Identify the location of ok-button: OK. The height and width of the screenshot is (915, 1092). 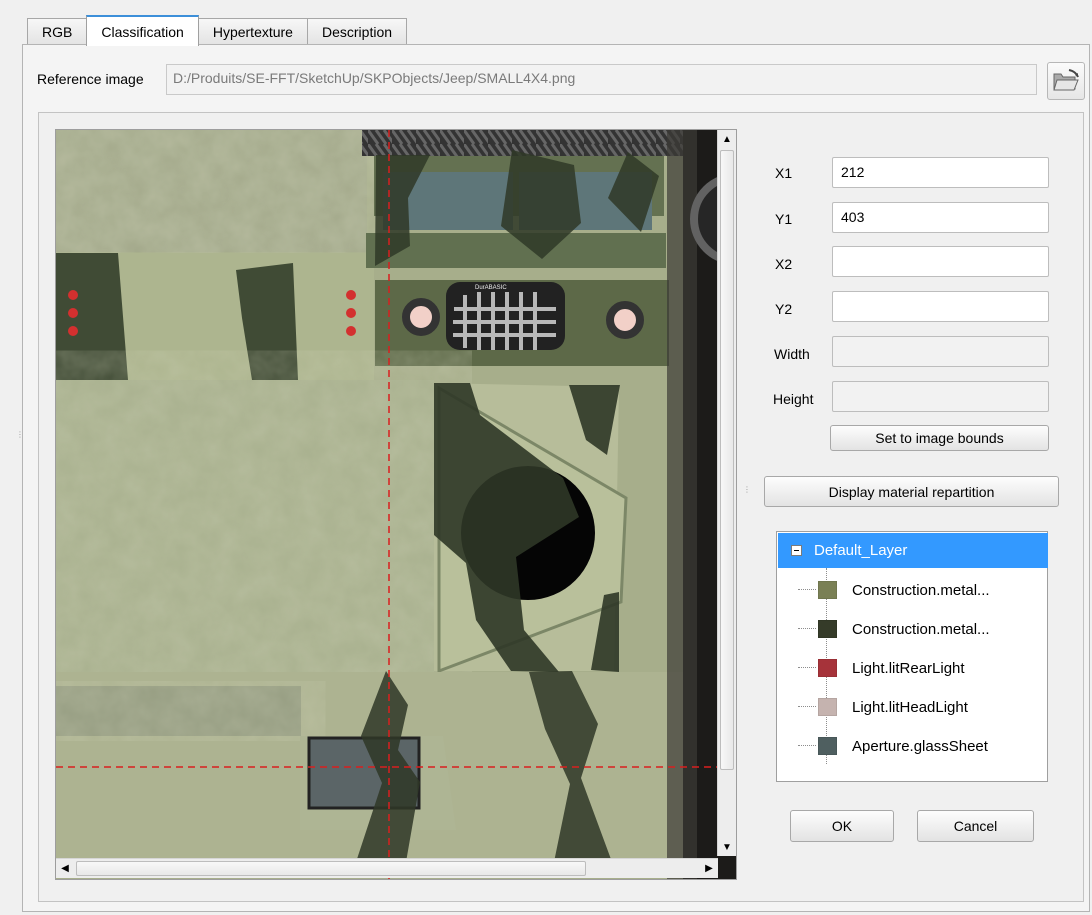
(842, 826).